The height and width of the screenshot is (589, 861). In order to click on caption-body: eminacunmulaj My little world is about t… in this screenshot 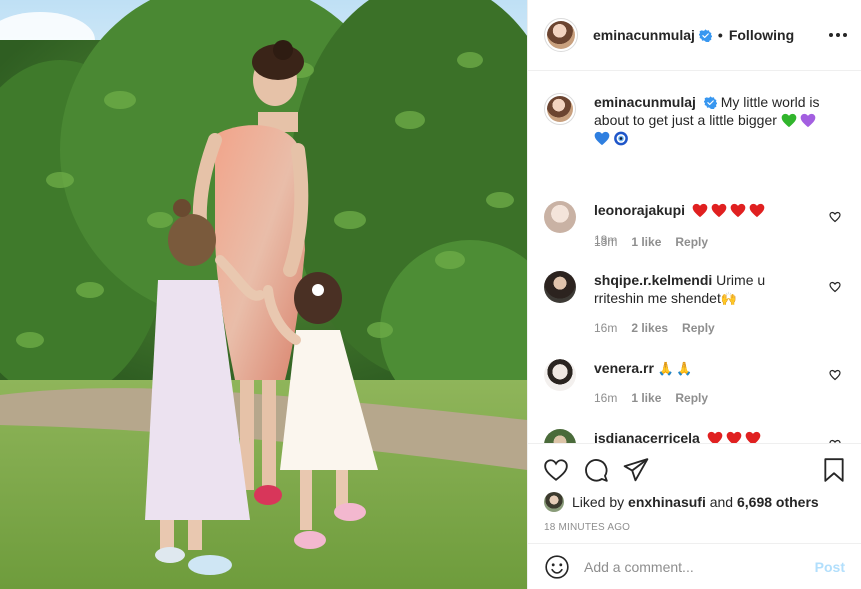, I will do `click(716, 120)`.